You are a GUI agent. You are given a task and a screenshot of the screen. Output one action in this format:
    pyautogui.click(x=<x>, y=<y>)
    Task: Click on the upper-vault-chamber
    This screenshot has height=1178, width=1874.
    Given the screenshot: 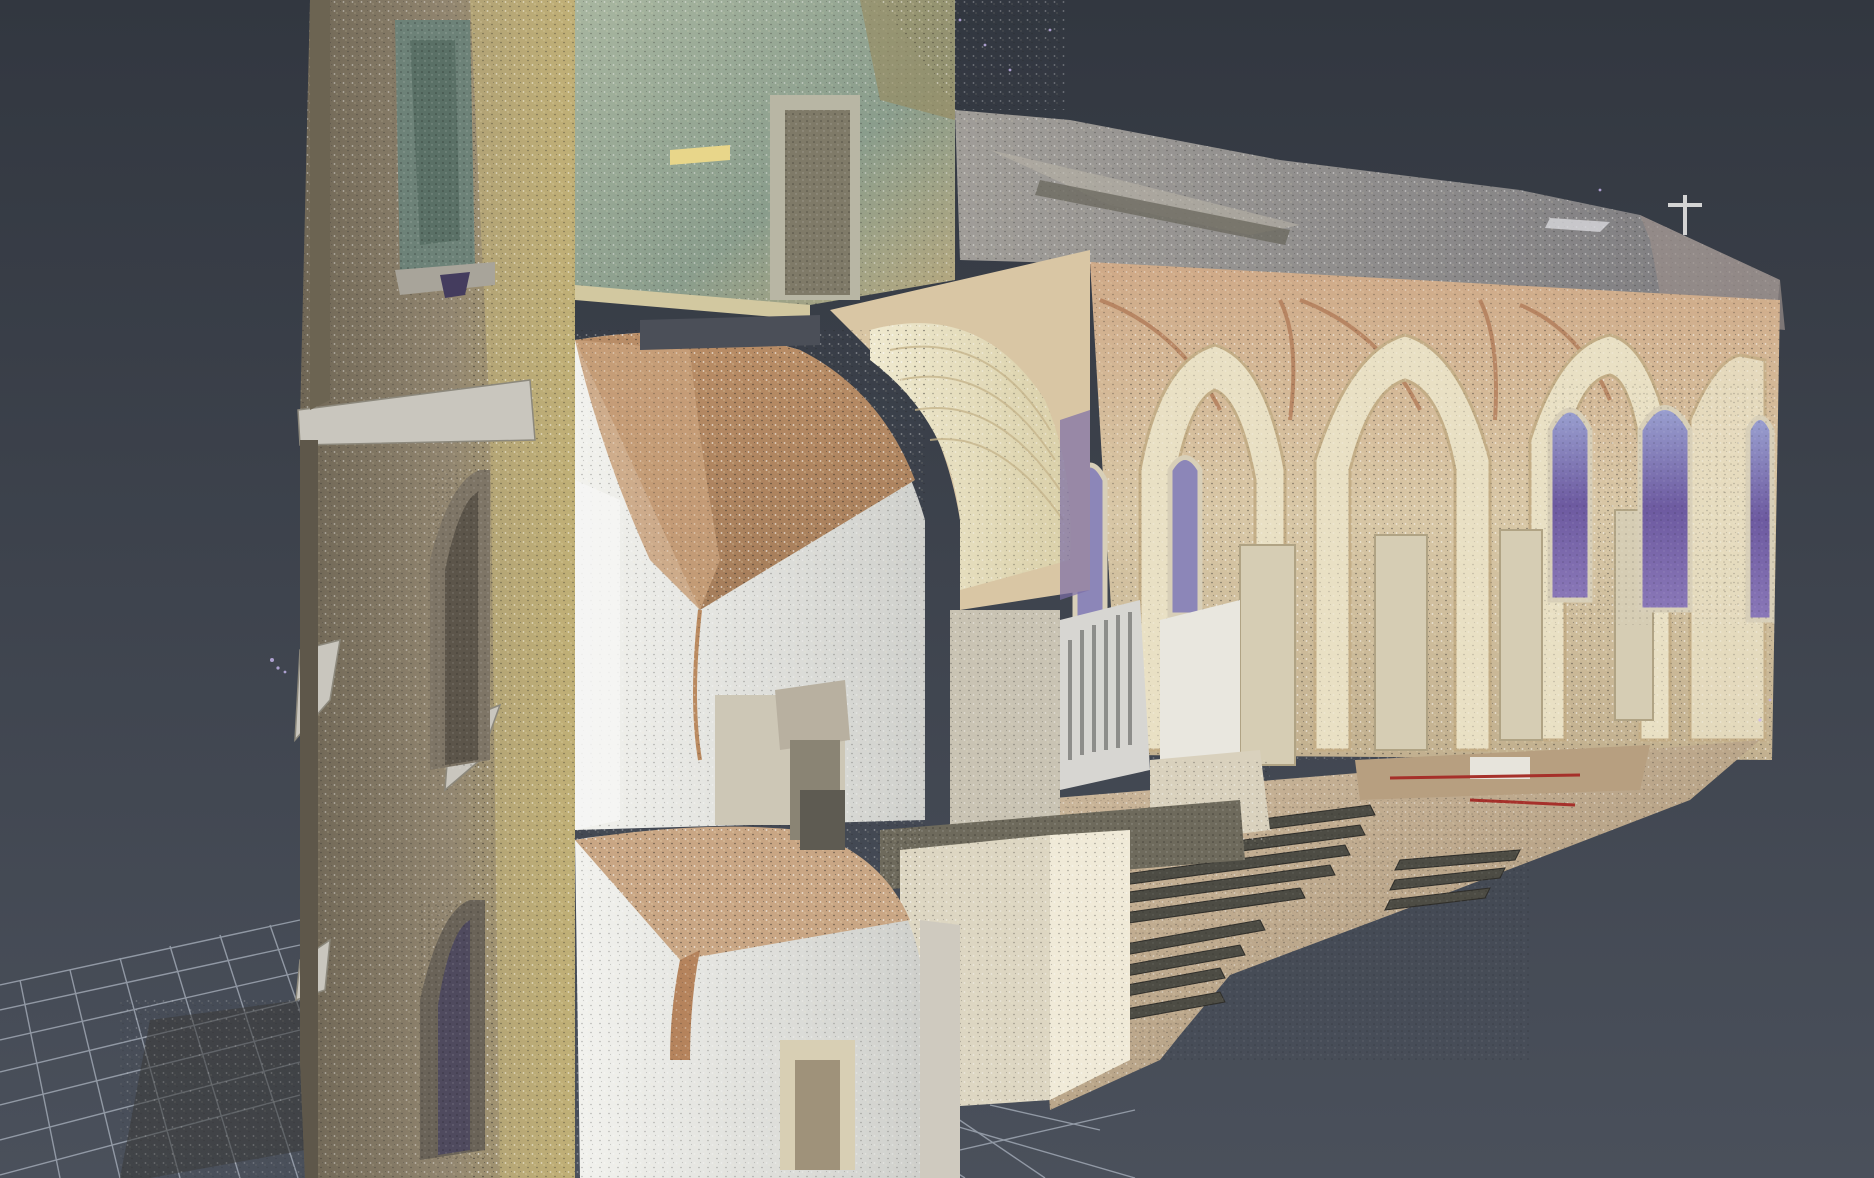 What is the action you would take?
    pyautogui.click(x=750, y=590)
    